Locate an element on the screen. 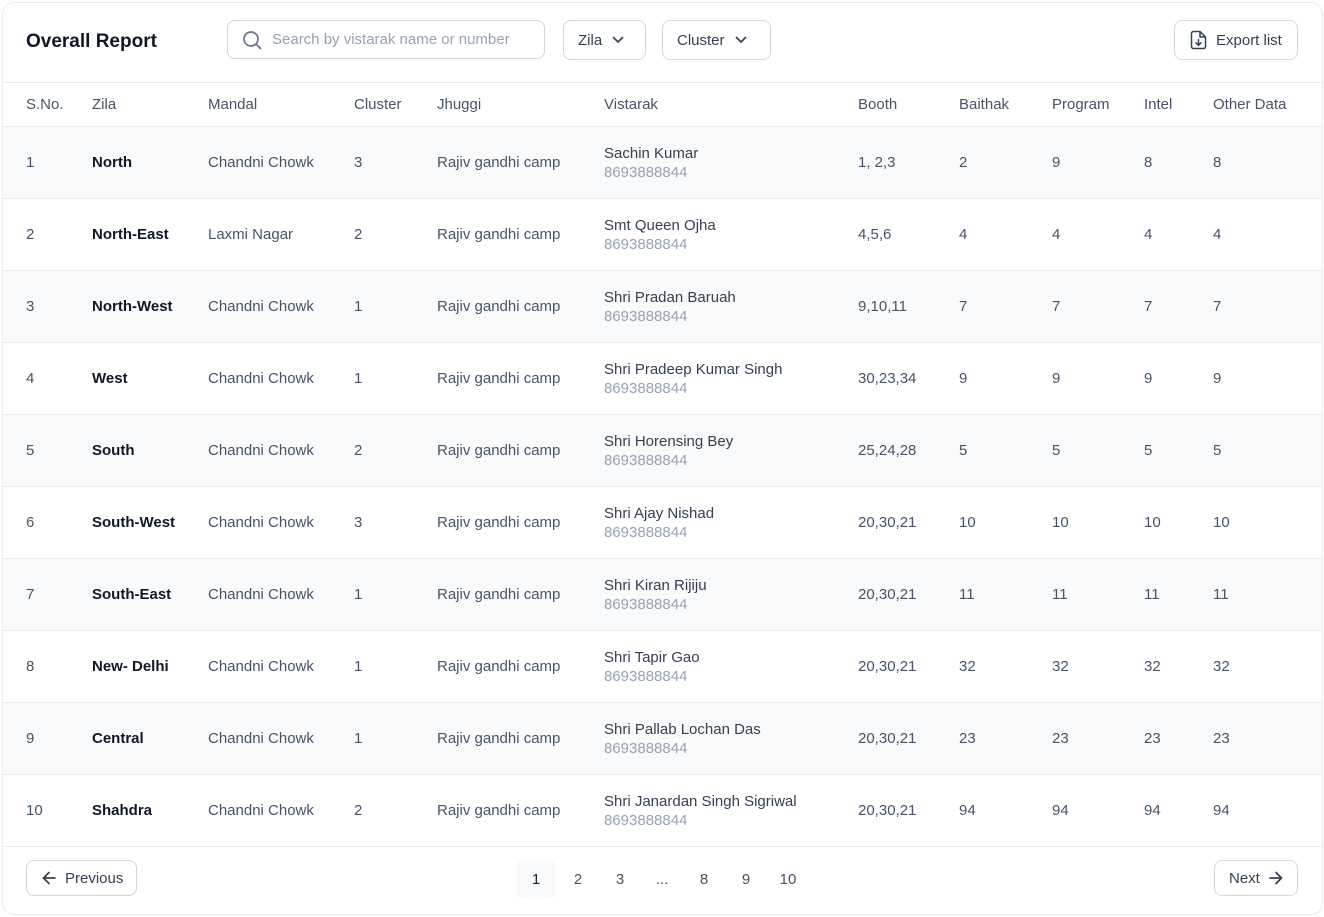 The width and height of the screenshot is (1324, 917). column-header-mandal: Mandal is located at coordinates (281, 105).